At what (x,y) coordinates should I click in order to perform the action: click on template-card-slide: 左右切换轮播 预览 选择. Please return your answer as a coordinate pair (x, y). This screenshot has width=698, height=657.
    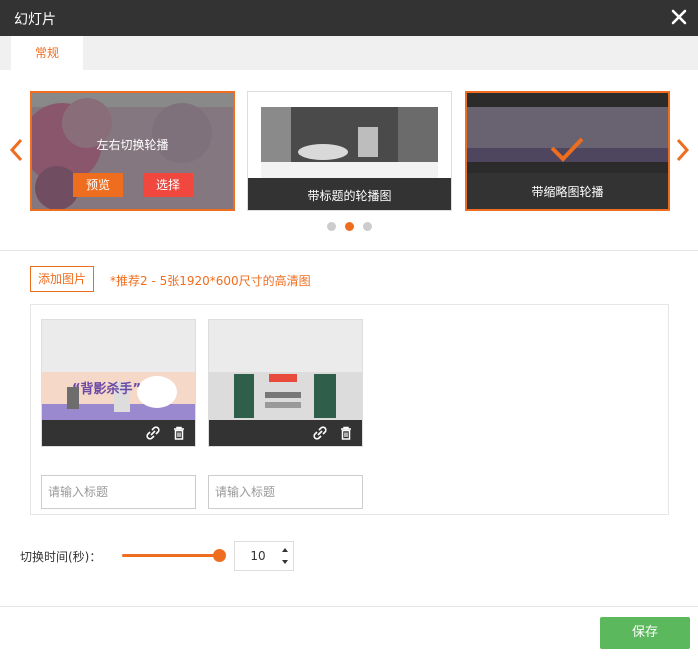
    Looking at the image, I should click on (132, 151).